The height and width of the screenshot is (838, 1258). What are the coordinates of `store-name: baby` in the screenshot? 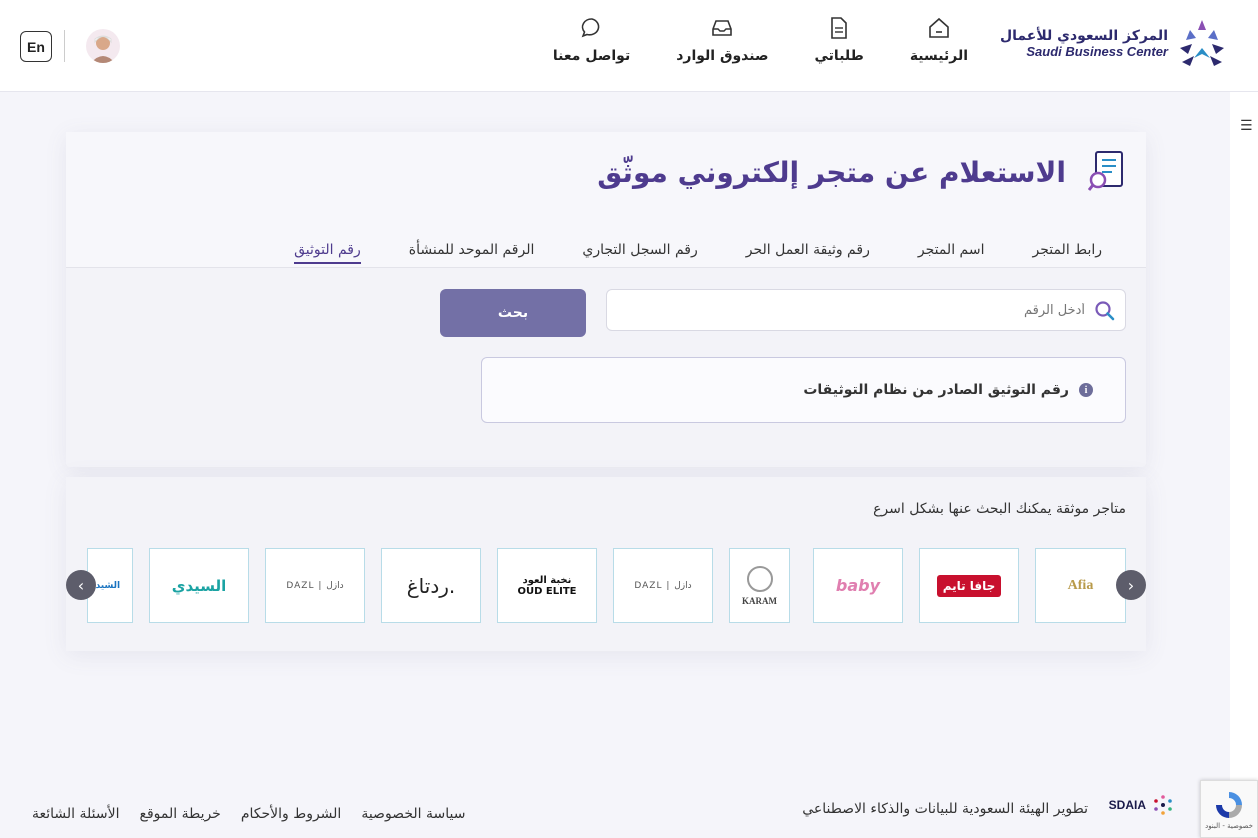 It's located at (858, 585).